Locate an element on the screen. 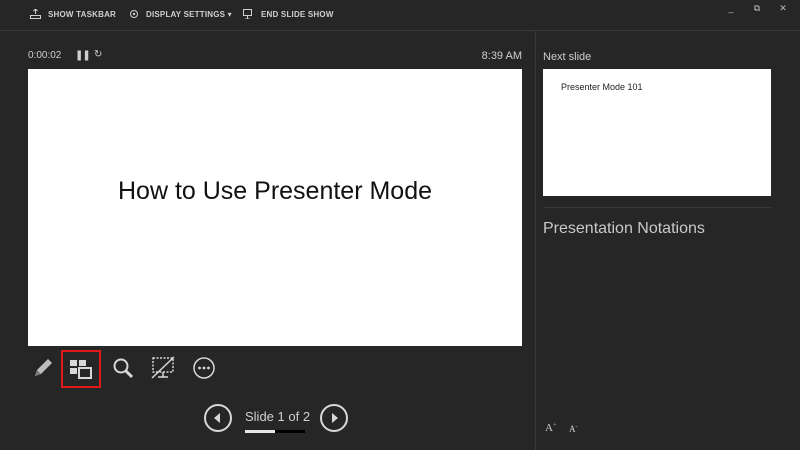 This screenshot has width=800, height=450. arrow-right-icon is located at coordinates (335, 418).